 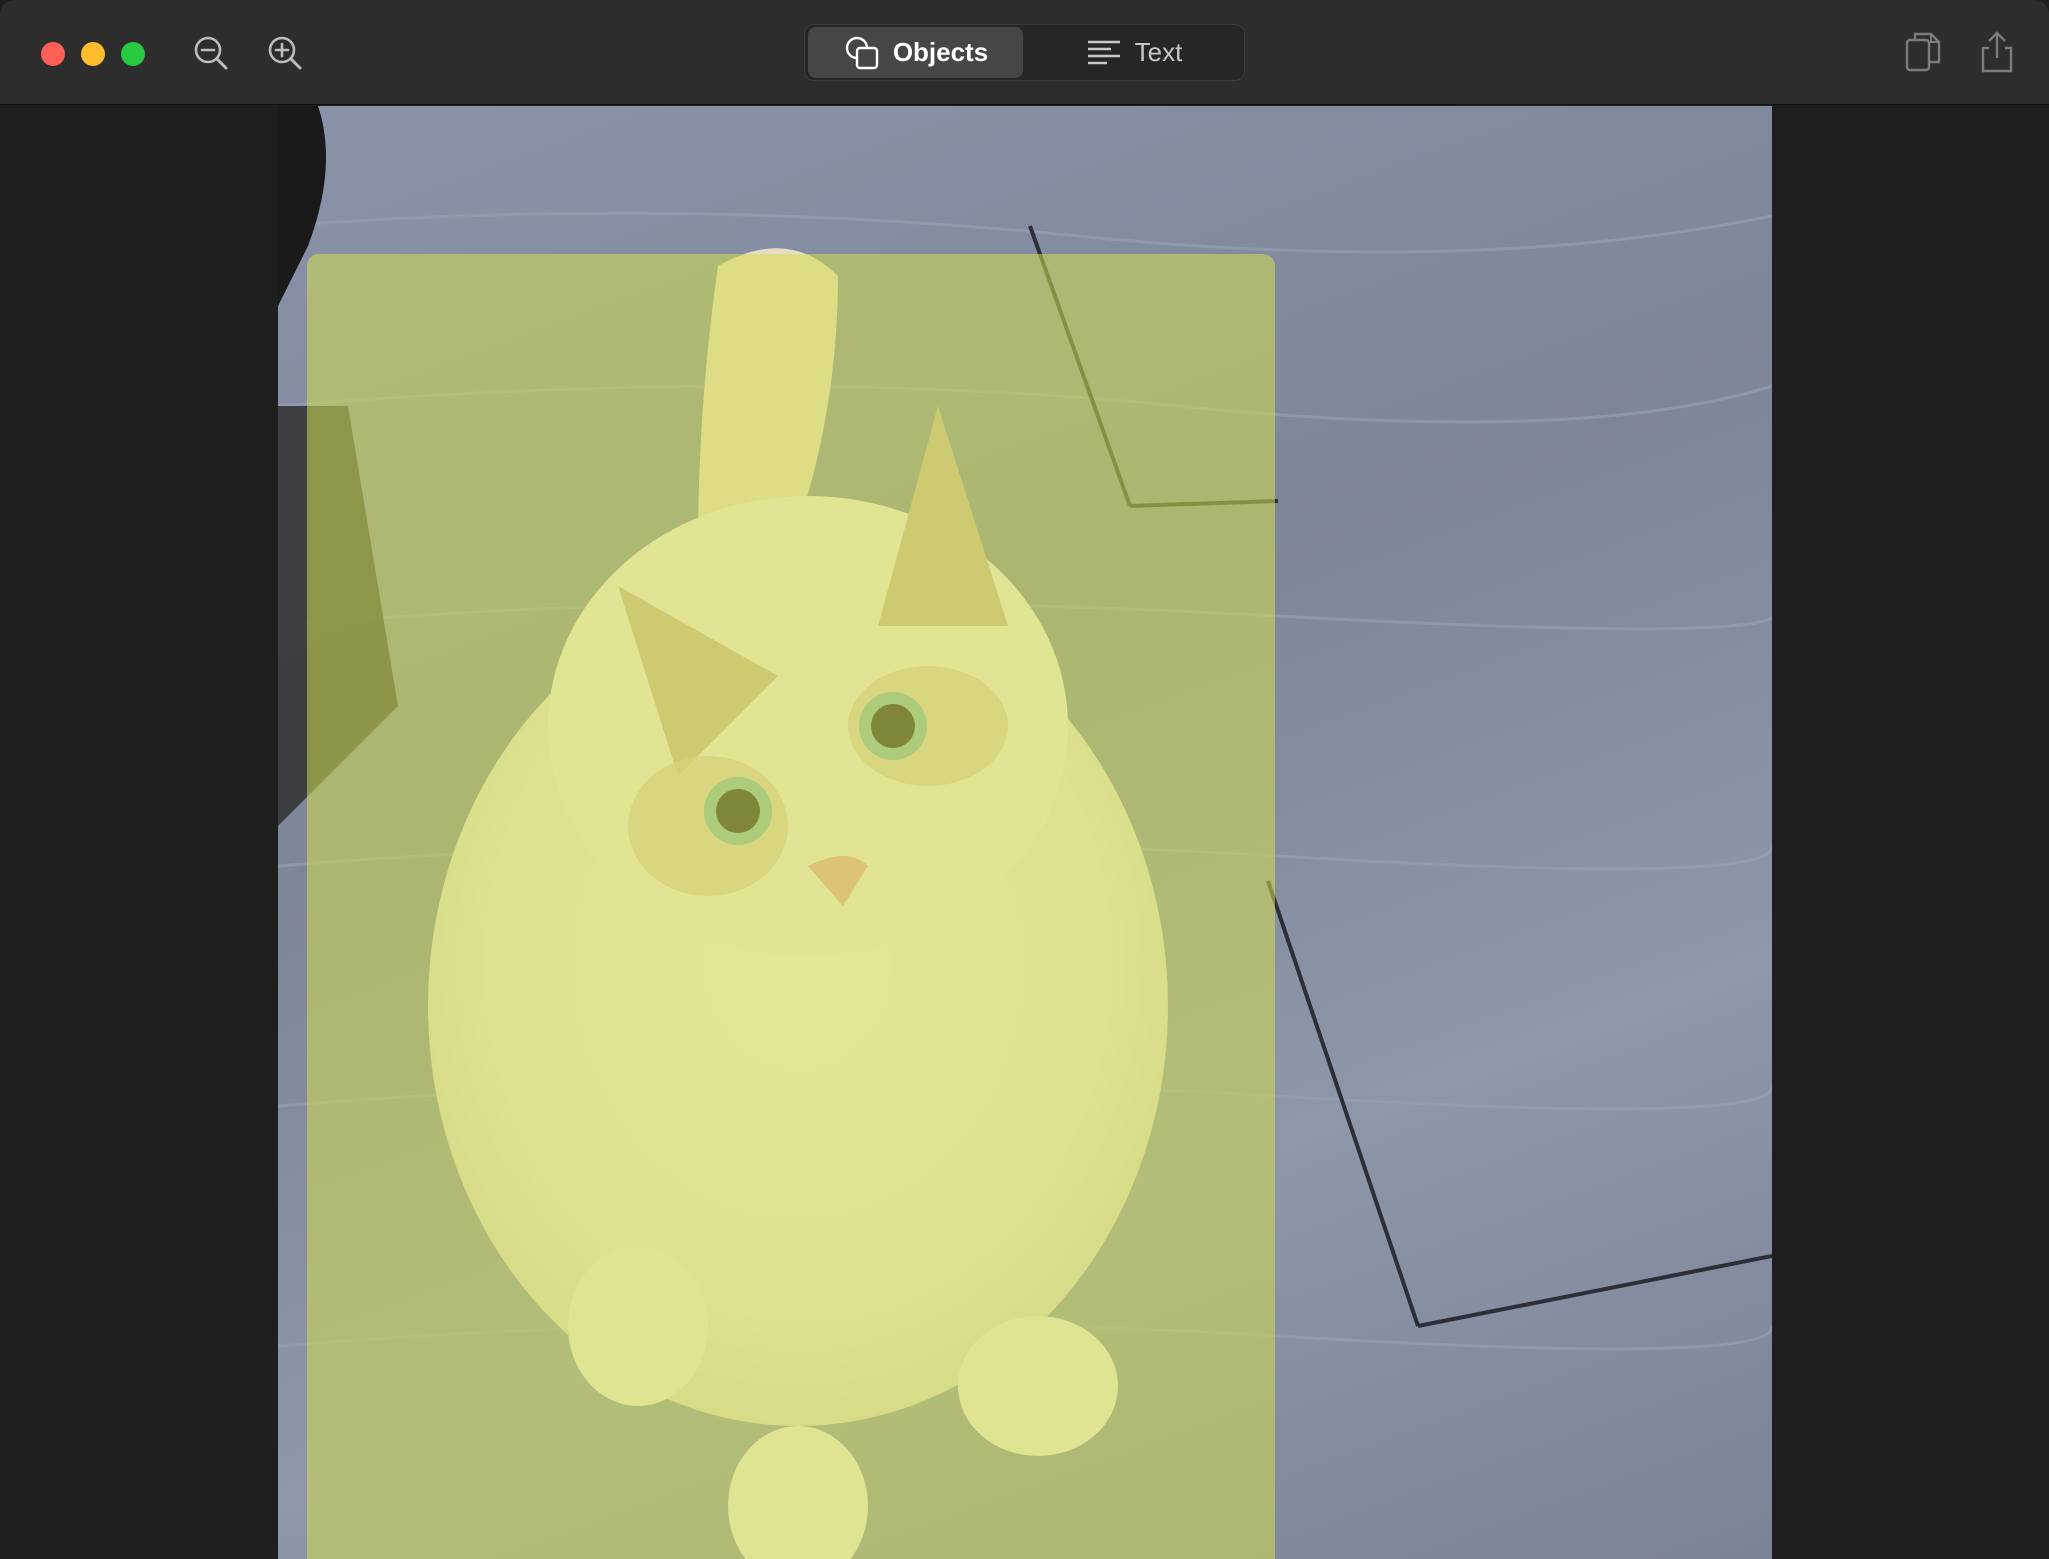 What do you see at coordinates (1997, 52) in the screenshot?
I see `share-icon` at bounding box center [1997, 52].